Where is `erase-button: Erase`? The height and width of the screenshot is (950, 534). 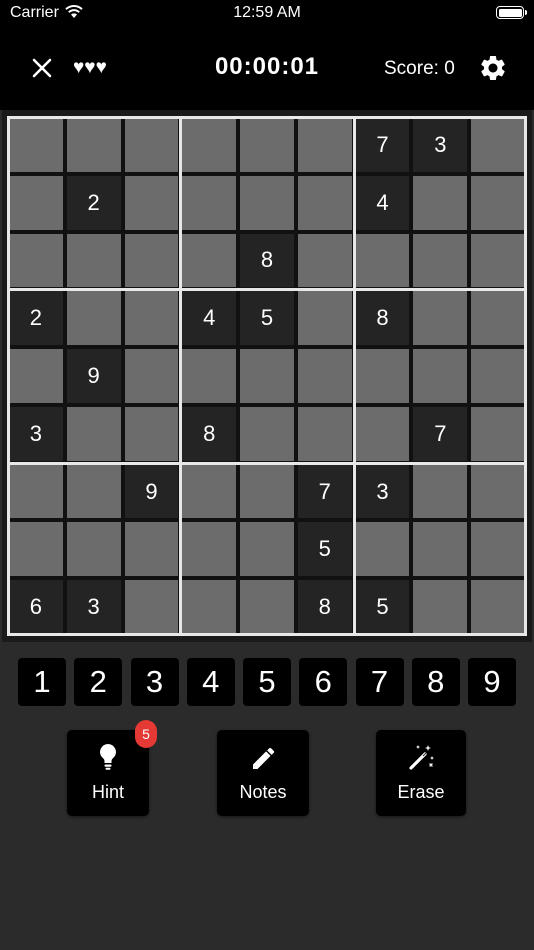 erase-button: Erase is located at coordinates (421, 773).